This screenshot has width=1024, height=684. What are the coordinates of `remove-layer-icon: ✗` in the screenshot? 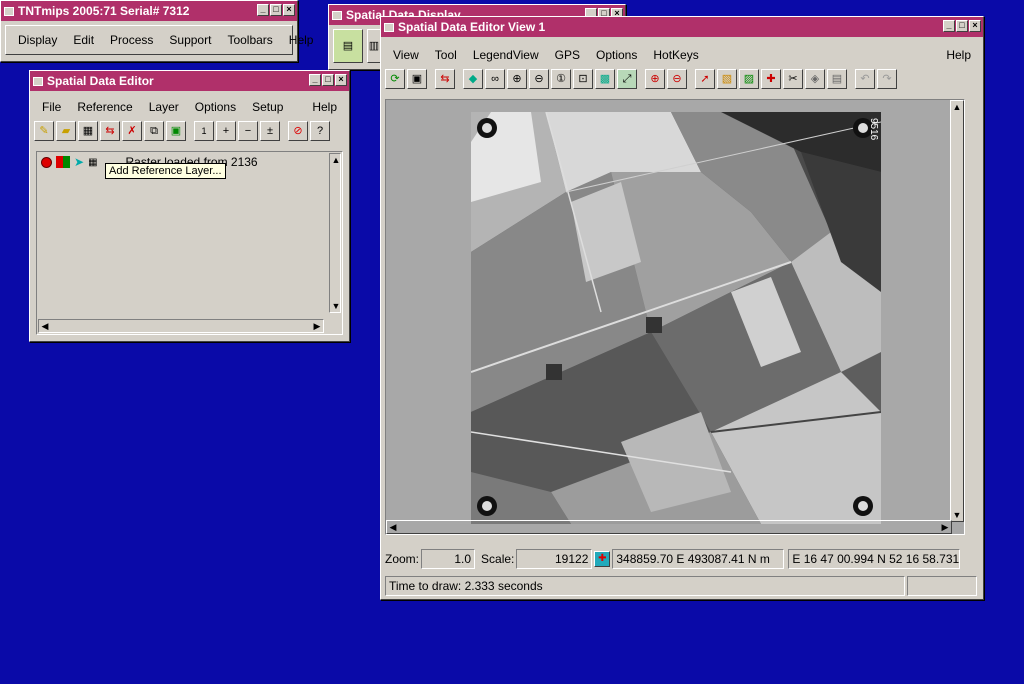 It's located at (132, 131).